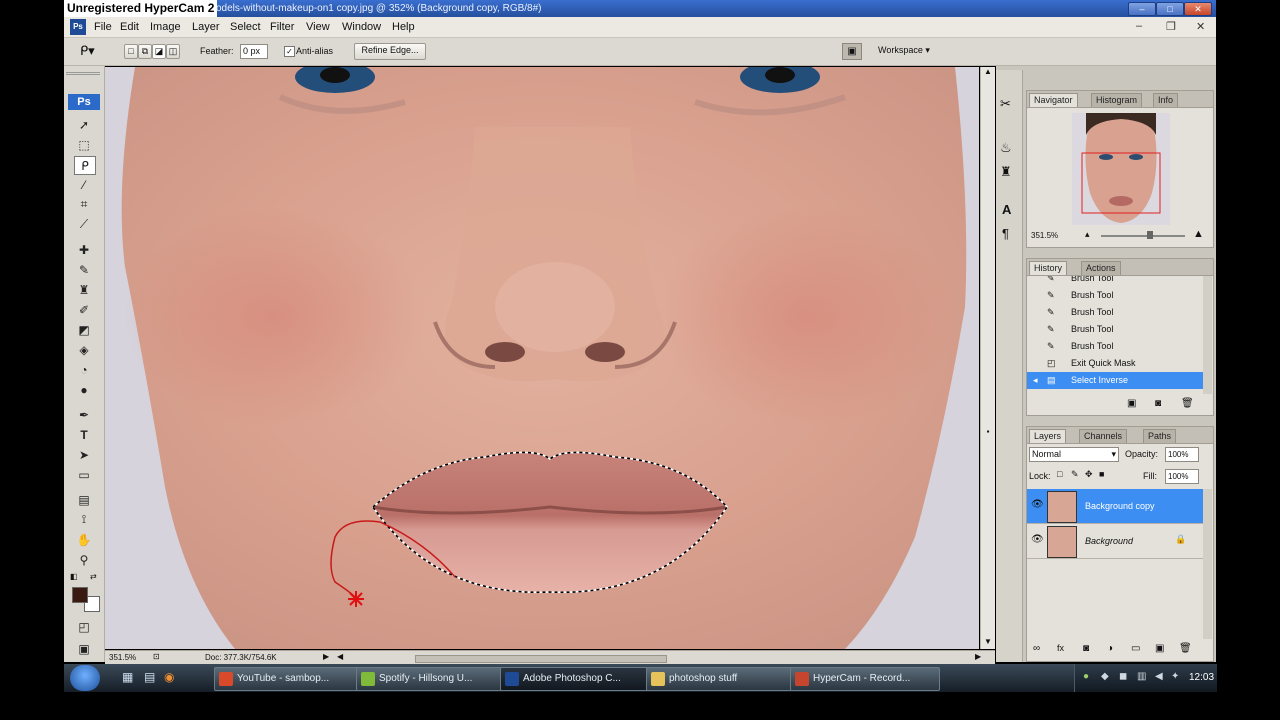  I want to click on workspace-menu: Workspace ▾, so click(904, 50).